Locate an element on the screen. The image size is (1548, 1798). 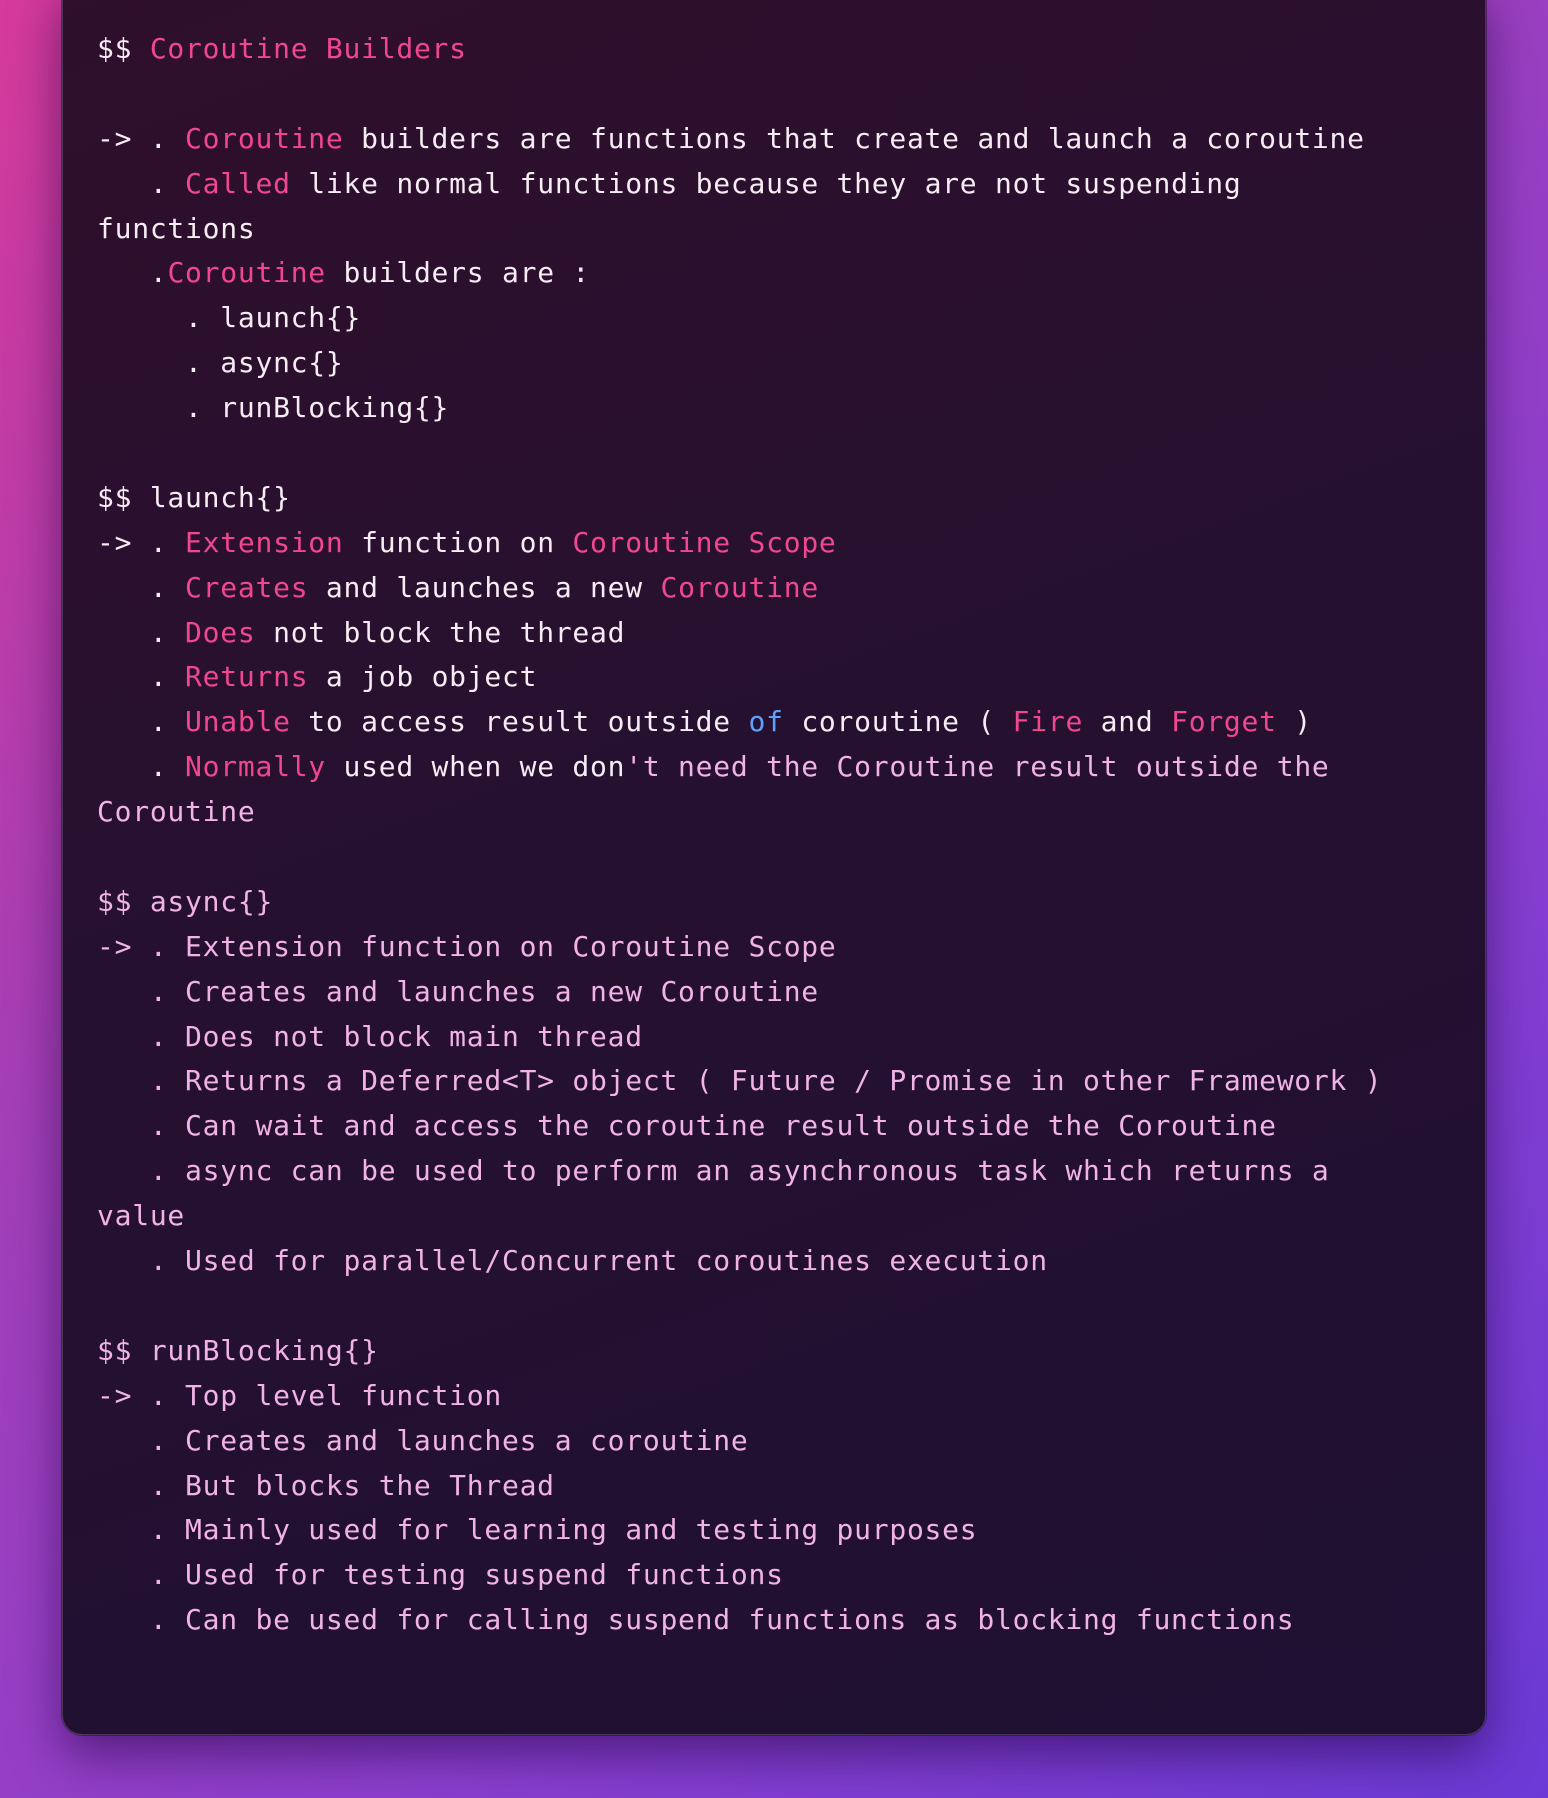
code-token: Does is located at coordinates (220, 632).